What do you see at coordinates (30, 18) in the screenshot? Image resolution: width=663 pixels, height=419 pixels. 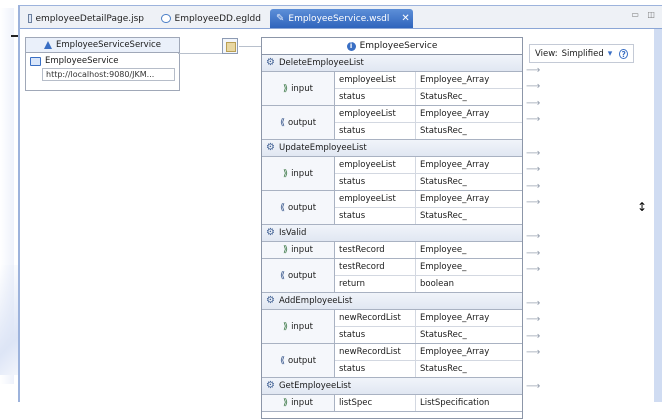 I see `jsp-file-icon` at bounding box center [30, 18].